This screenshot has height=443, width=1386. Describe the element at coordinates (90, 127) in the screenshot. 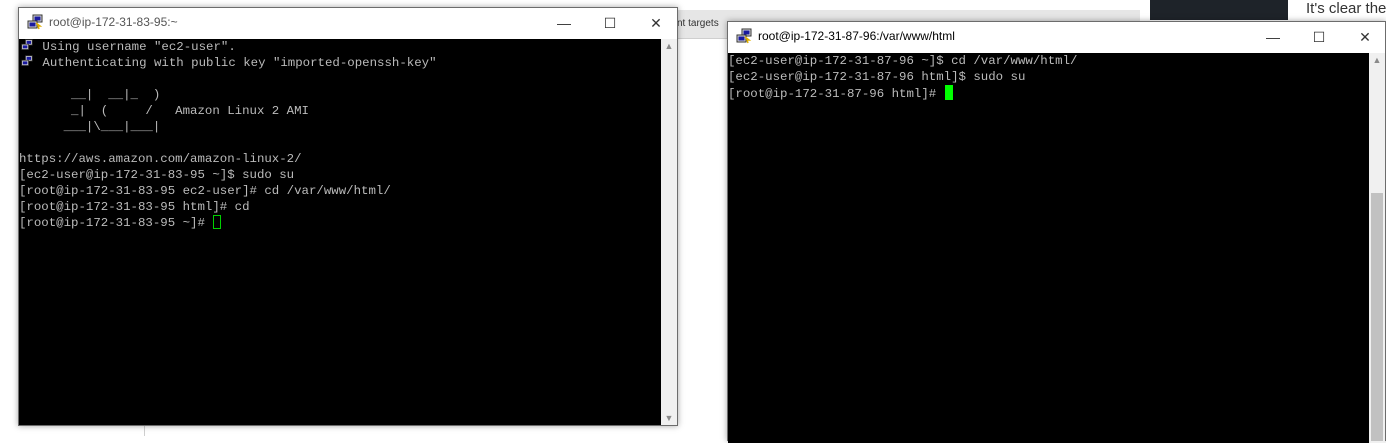

I see `terminal-line: ___|\___|___|` at that location.